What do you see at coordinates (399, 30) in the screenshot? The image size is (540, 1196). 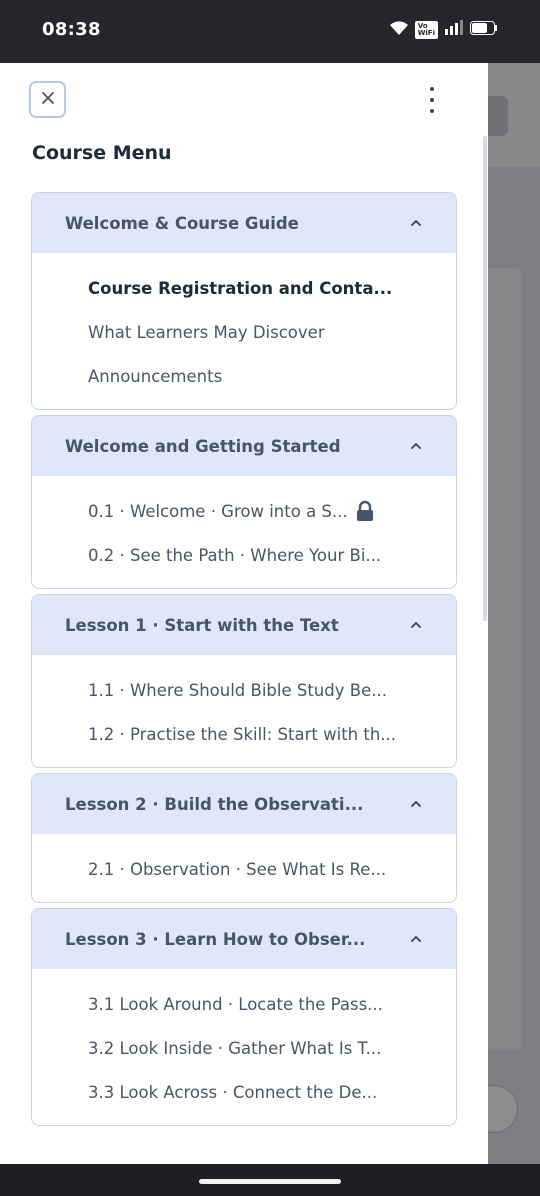 I see `wifi-icon` at bounding box center [399, 30].